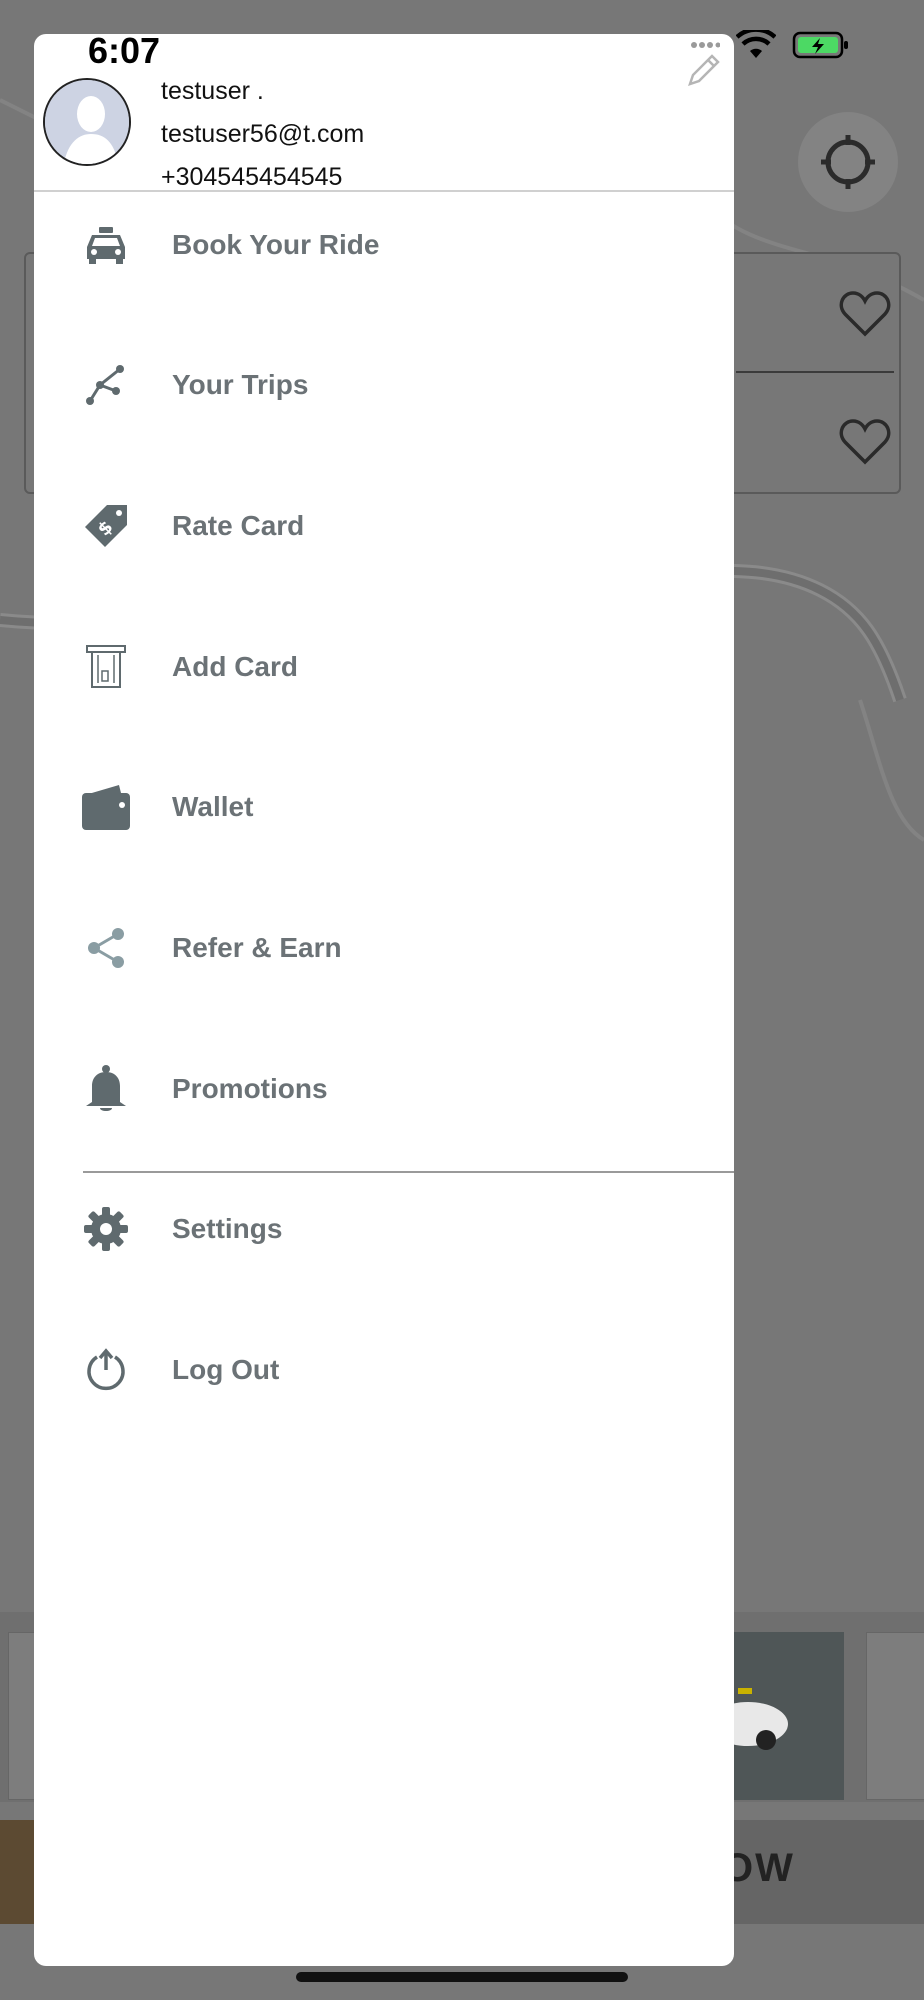 This screenshot has height=2000, width=924. I want to click on menu-item-settings: Settings, so click(384, 1229).